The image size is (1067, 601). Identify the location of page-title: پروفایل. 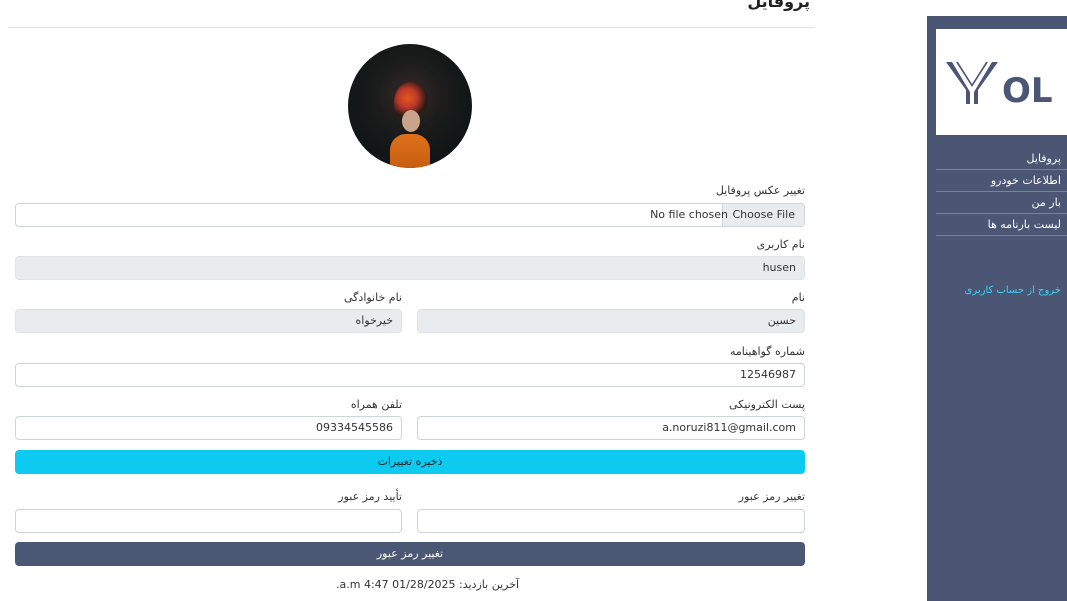
(778, 5).